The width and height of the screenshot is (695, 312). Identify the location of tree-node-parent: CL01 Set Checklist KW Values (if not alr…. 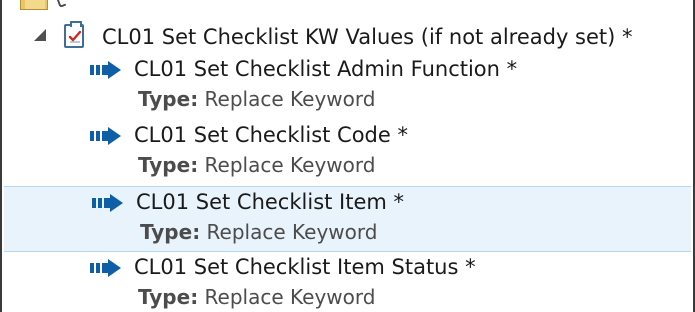
(347, 37).